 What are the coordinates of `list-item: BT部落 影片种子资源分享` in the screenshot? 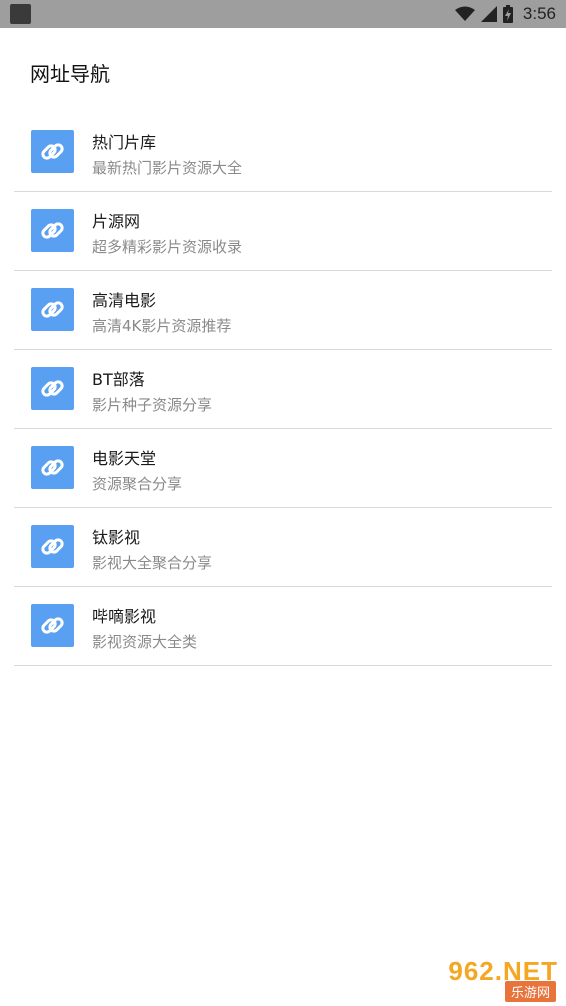 It's located at (283, 389).